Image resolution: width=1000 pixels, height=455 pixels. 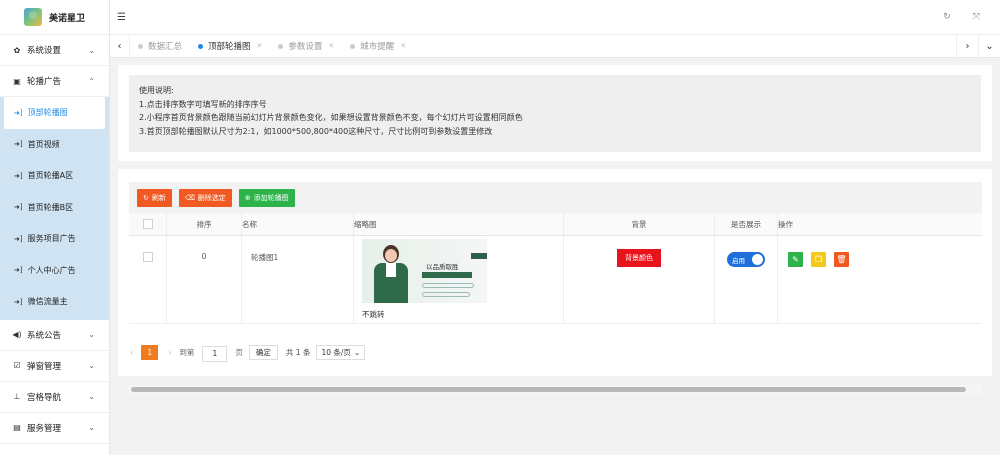 I want to click on app-logo: 美诺星卫, so click(x=54, y=17).